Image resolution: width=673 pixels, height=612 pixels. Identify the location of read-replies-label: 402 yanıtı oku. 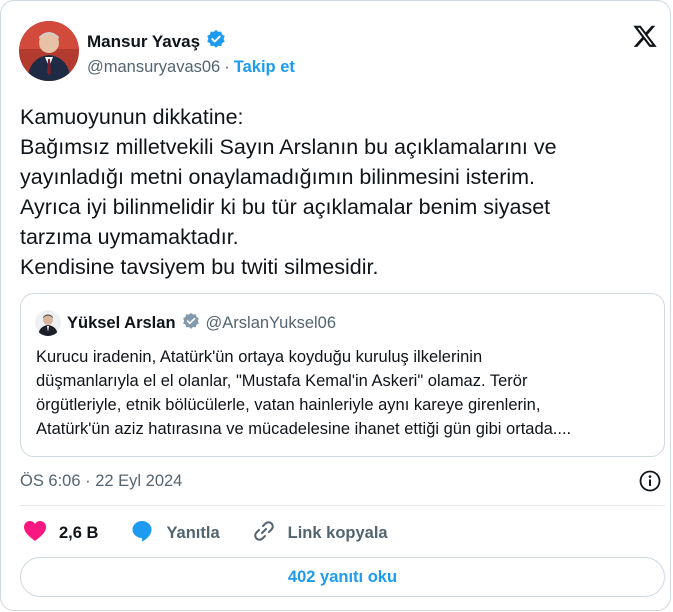
(342, 576).